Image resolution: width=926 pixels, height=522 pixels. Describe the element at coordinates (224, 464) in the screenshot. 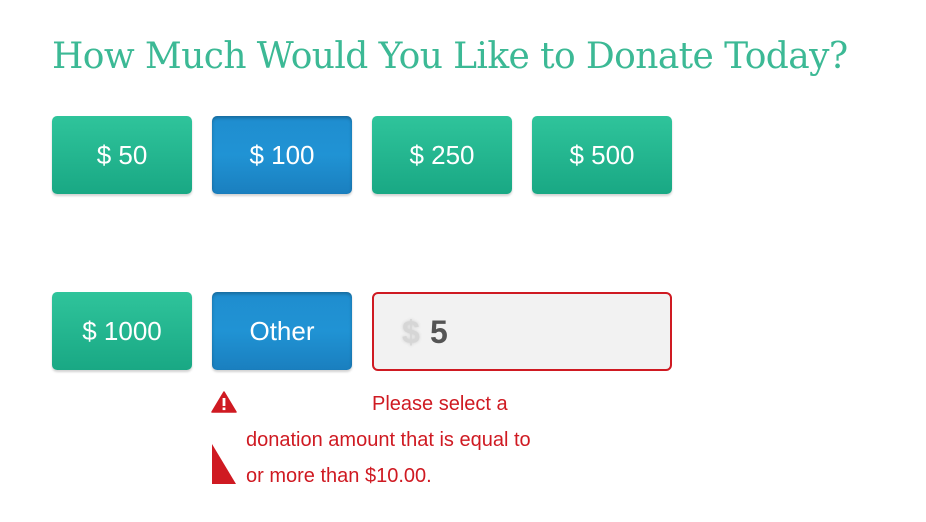

I see `error-pointer-icon` at that location.